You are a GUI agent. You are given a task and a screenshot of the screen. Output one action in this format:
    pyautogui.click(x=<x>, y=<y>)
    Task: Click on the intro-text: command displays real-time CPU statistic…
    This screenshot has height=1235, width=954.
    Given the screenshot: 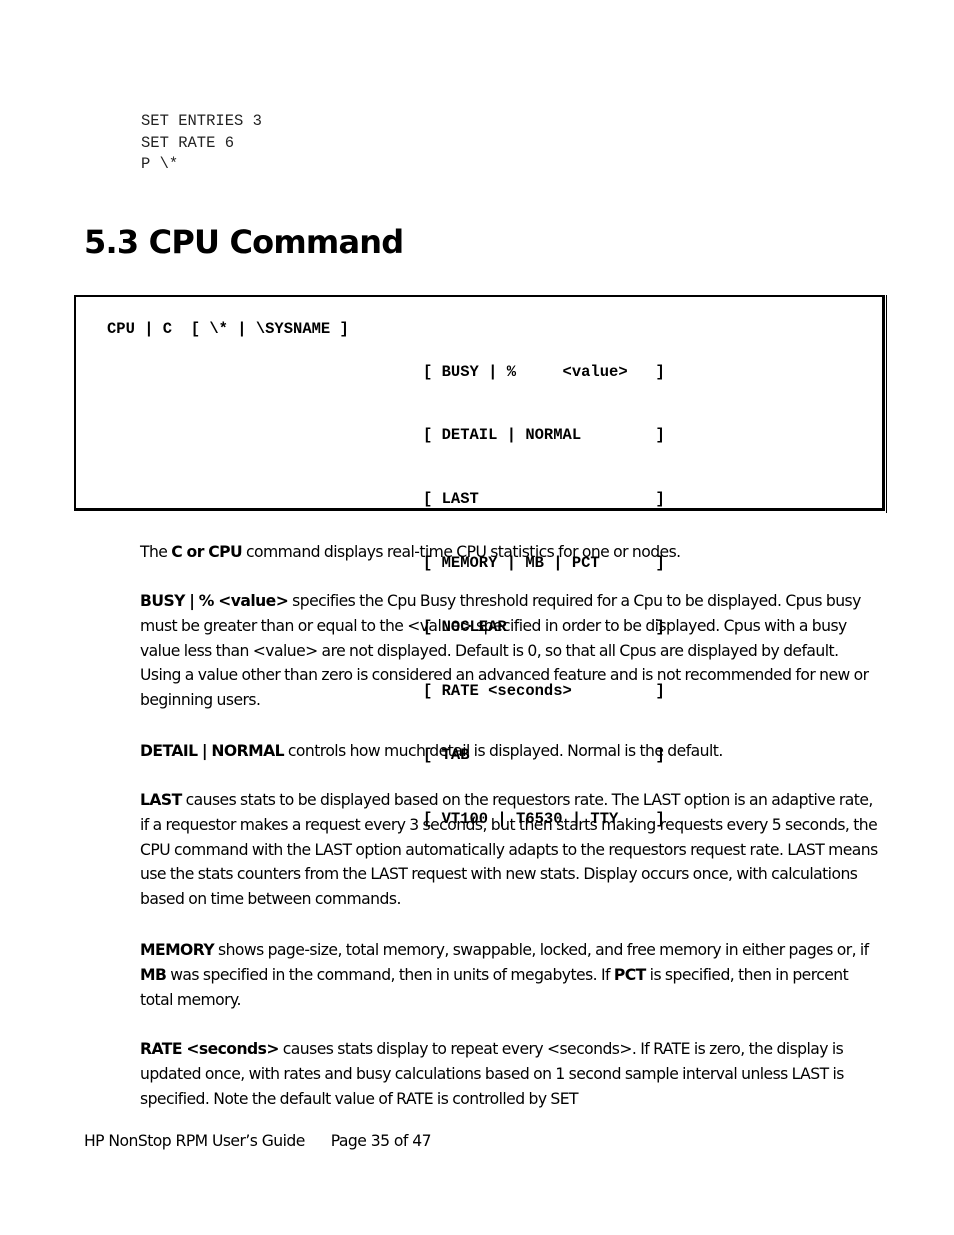 What is the action you would take?
    pyautogui.click(x=461, y=552)
    